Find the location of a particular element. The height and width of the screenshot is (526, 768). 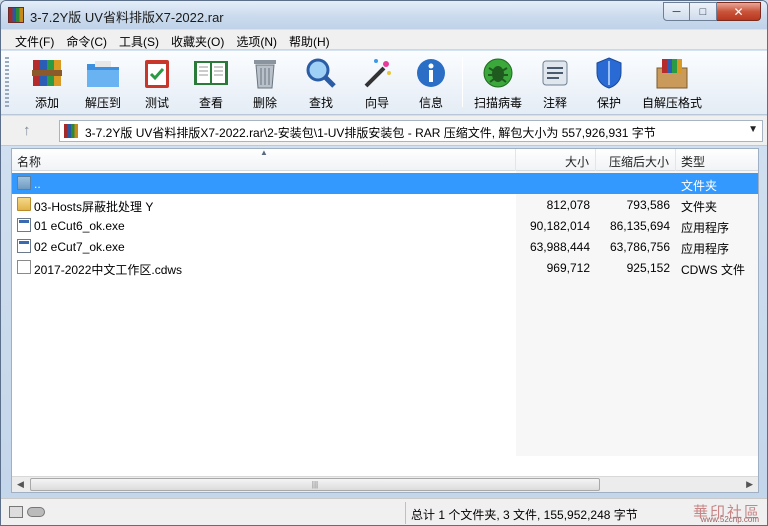

title-bar: 3-7.2Y版 UV省料排版X7-2022.rar ─ □ ✕ is located at coordinates (384, 15).